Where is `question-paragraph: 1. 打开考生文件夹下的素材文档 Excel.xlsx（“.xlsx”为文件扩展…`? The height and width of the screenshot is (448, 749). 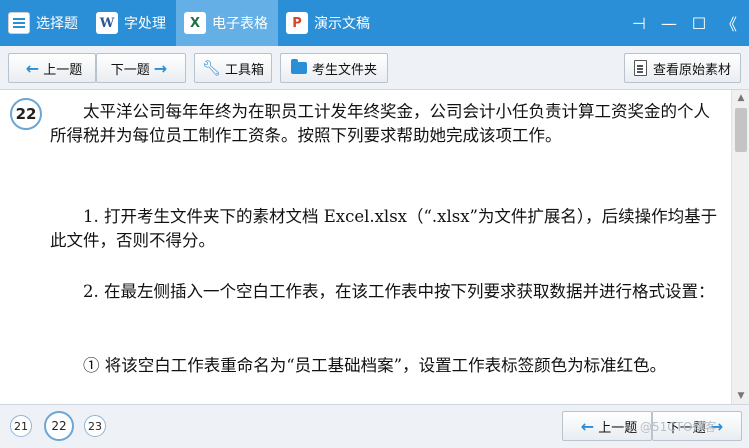 question-paragraph: 1. 打开考生文件夹下的素材文档 Excel.xlsx（“.xlsx”为文件扩展… is located at coordinates (384, 228).